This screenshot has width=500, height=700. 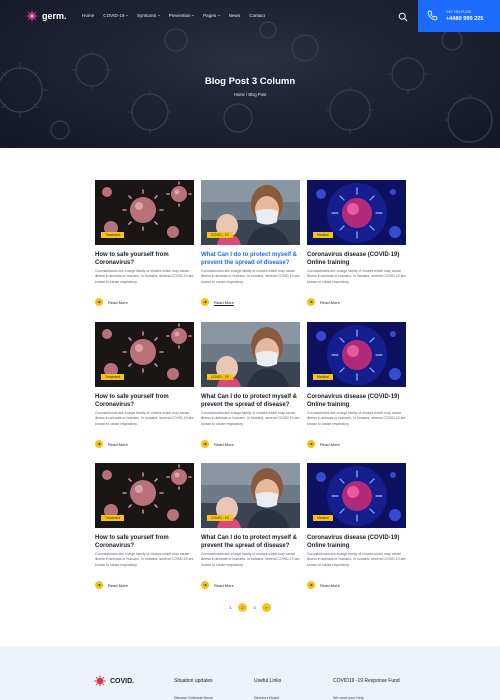 What do you see at coordinates (148, 15) in the screenshot?
I see `nav-item-symtoms: Symtoms` at bounding box center [148, 15].